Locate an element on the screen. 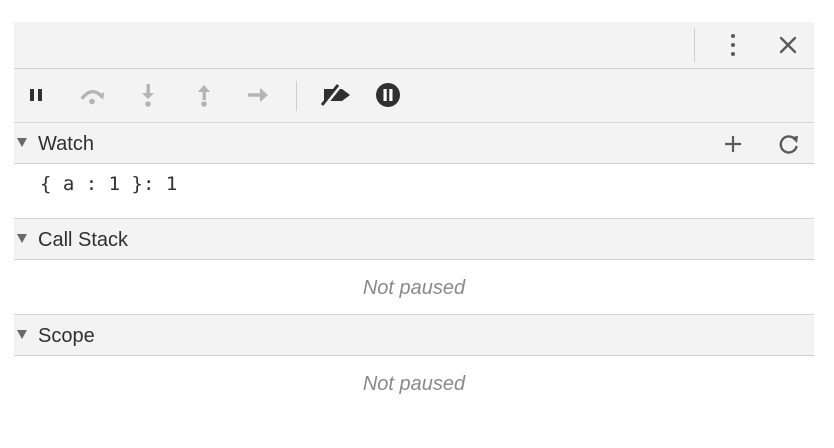 This screenshot has width=834, height=448. refresh-icon is located at coordinates (789, 144).